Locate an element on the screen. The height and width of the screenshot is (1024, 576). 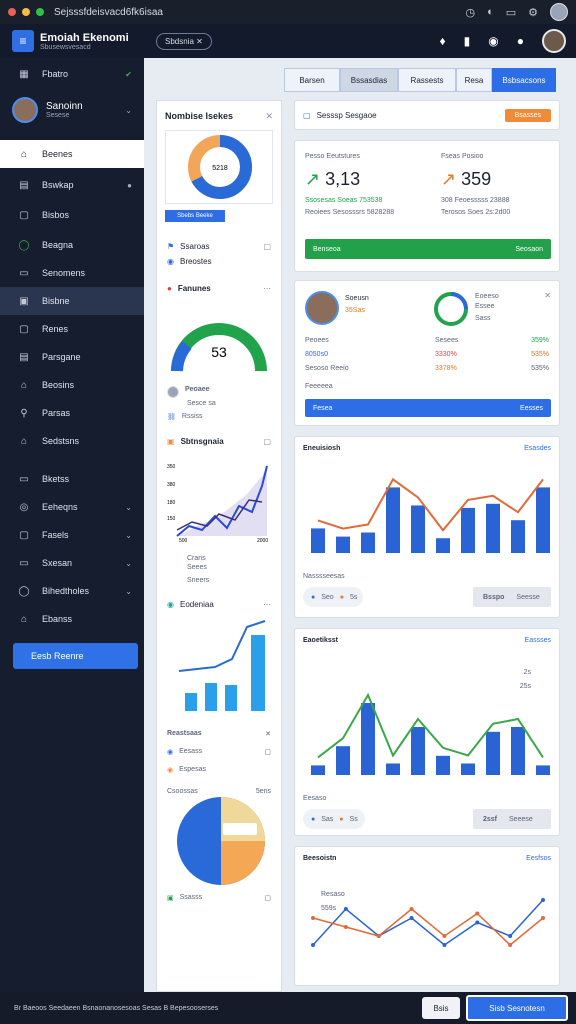
panel-badge: Sbebs Beeke is located at coordinates (195, 216).